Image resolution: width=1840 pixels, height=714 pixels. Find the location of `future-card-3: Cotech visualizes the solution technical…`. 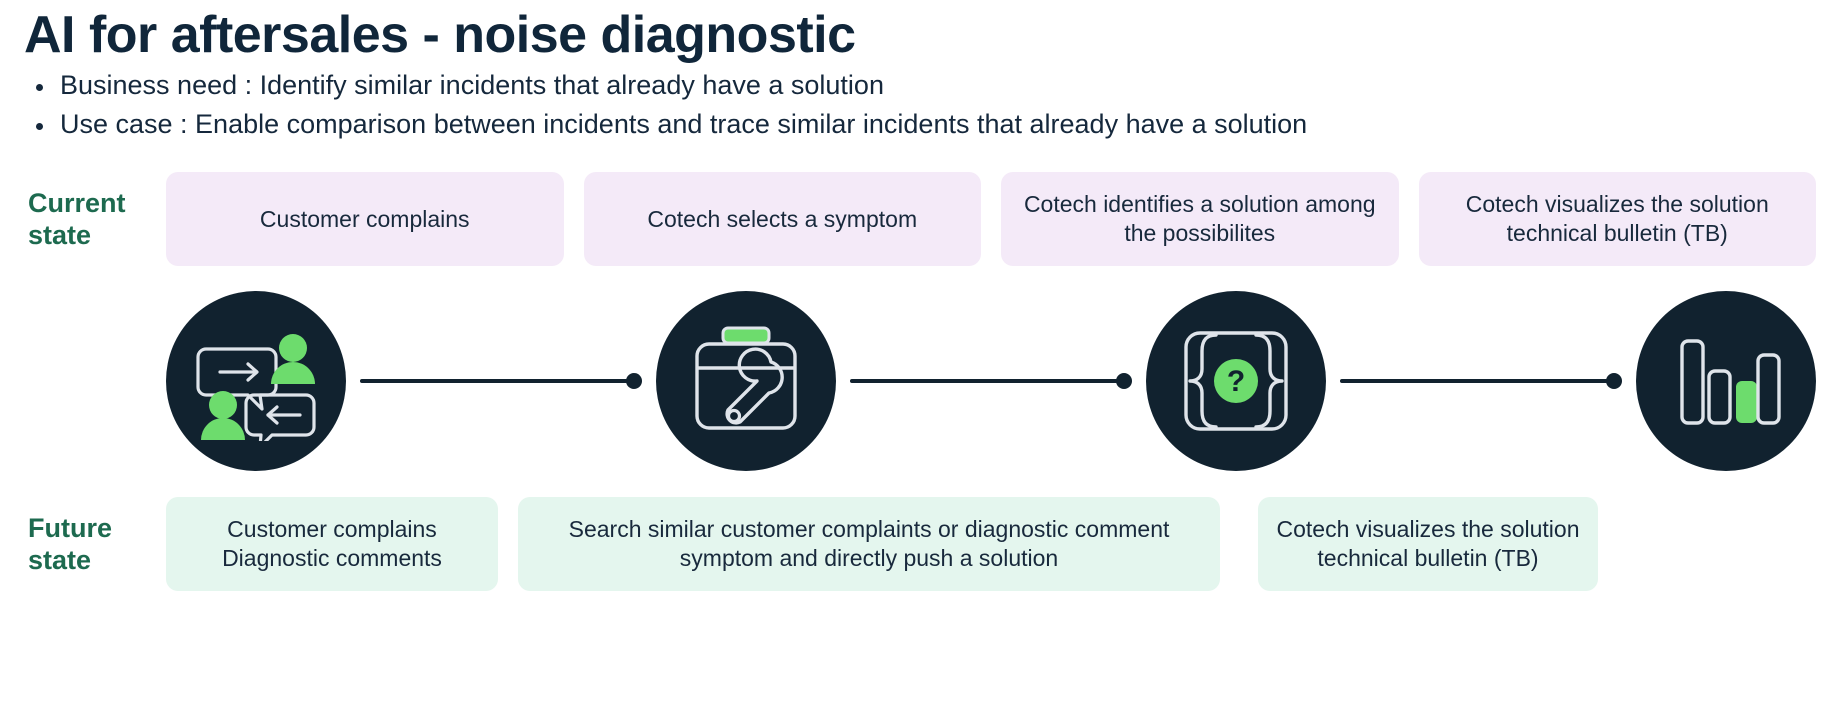

future-card-3: Cotech visualizes the solution technical… is located at coordinates (1428, 544).